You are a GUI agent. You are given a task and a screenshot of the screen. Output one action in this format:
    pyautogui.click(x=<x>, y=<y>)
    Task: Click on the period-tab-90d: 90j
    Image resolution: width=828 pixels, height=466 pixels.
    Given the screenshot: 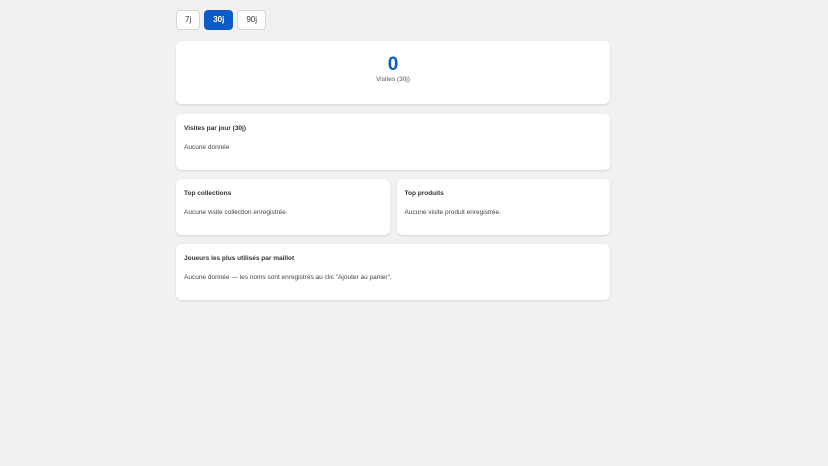 What is the action you would take?
    pyautogui.click(x=252, y=20)
    